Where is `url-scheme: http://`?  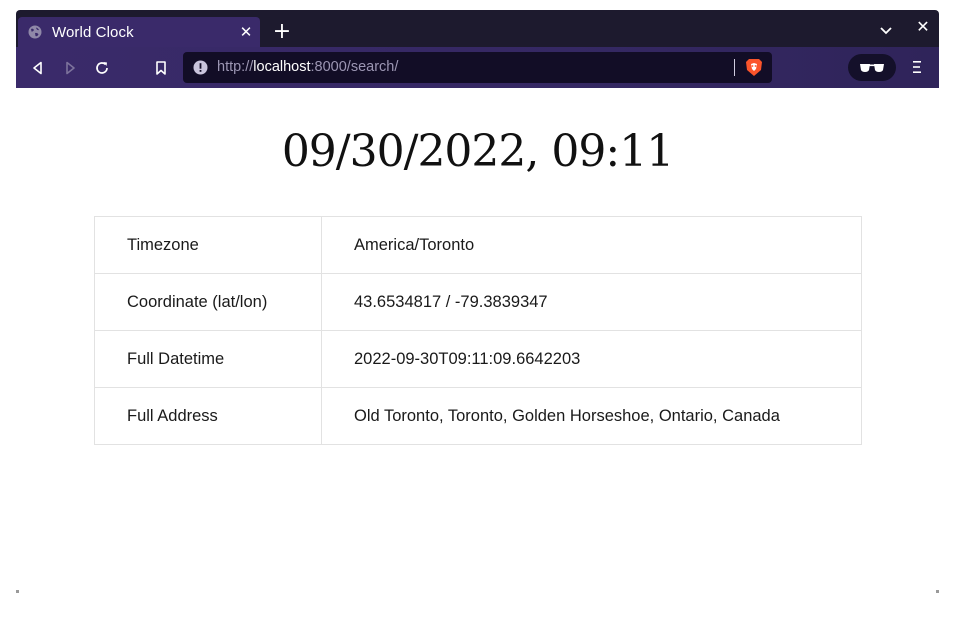 url-scheme: http:// is located at coordinates (235, 67).